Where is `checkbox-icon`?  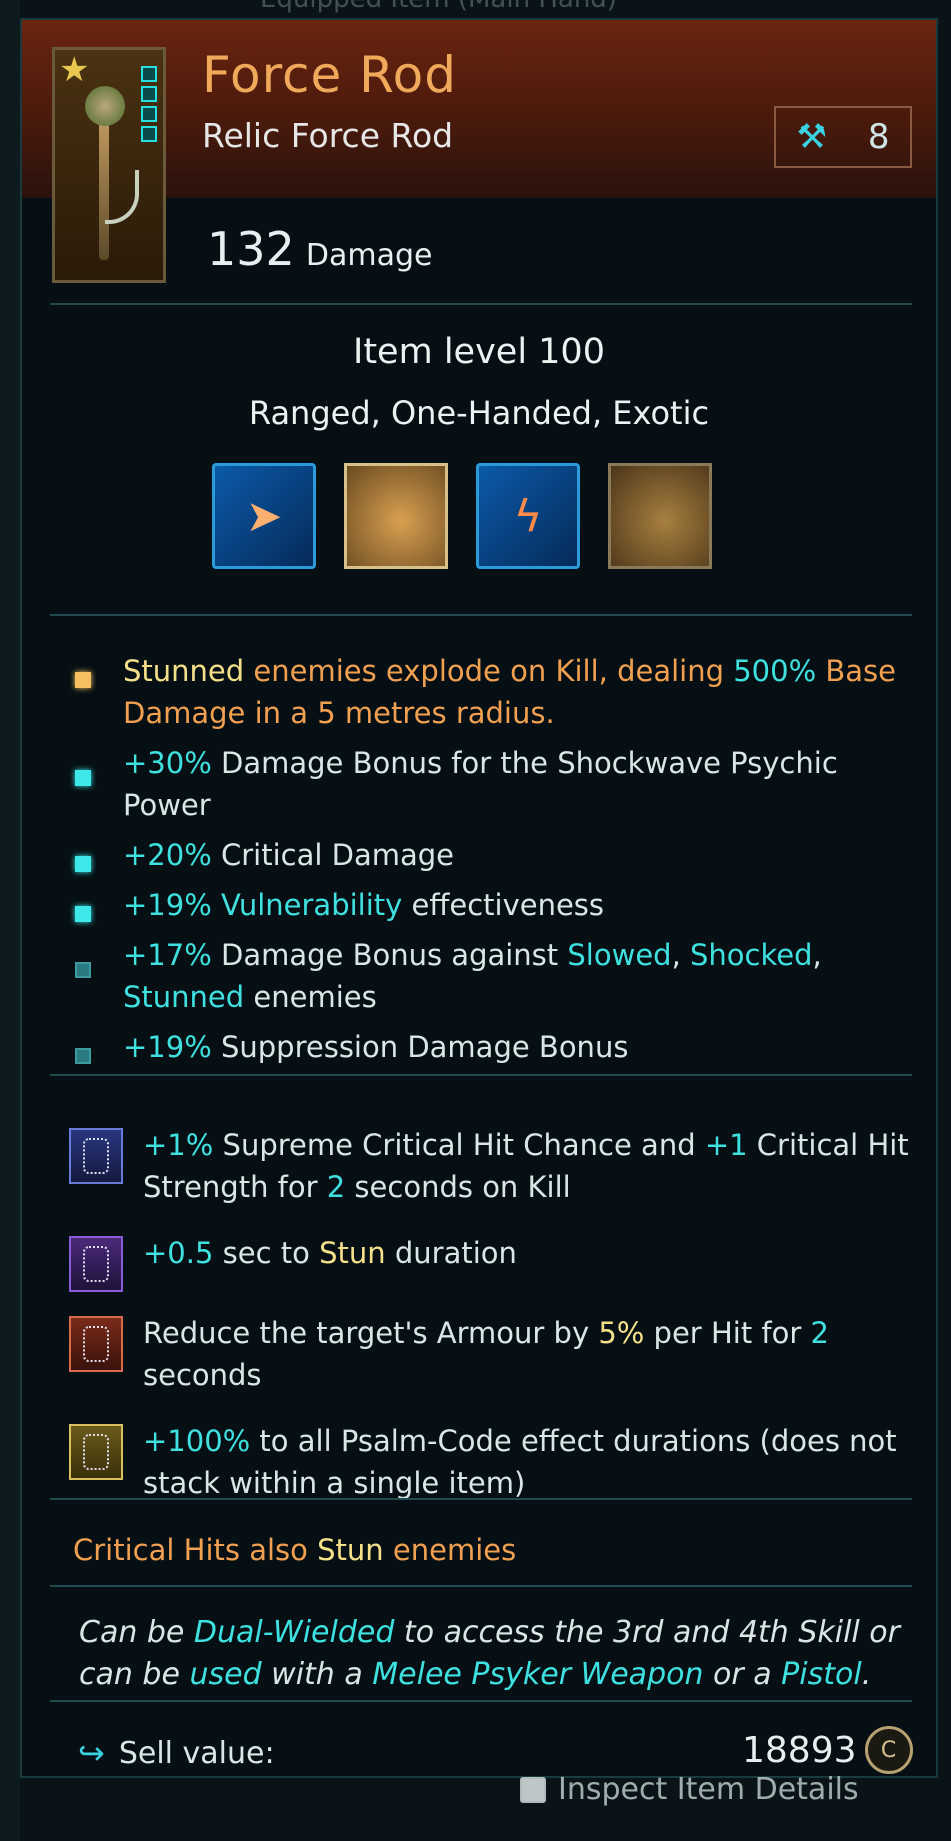 checkbox-icon is located at coordinates (533, 1789).